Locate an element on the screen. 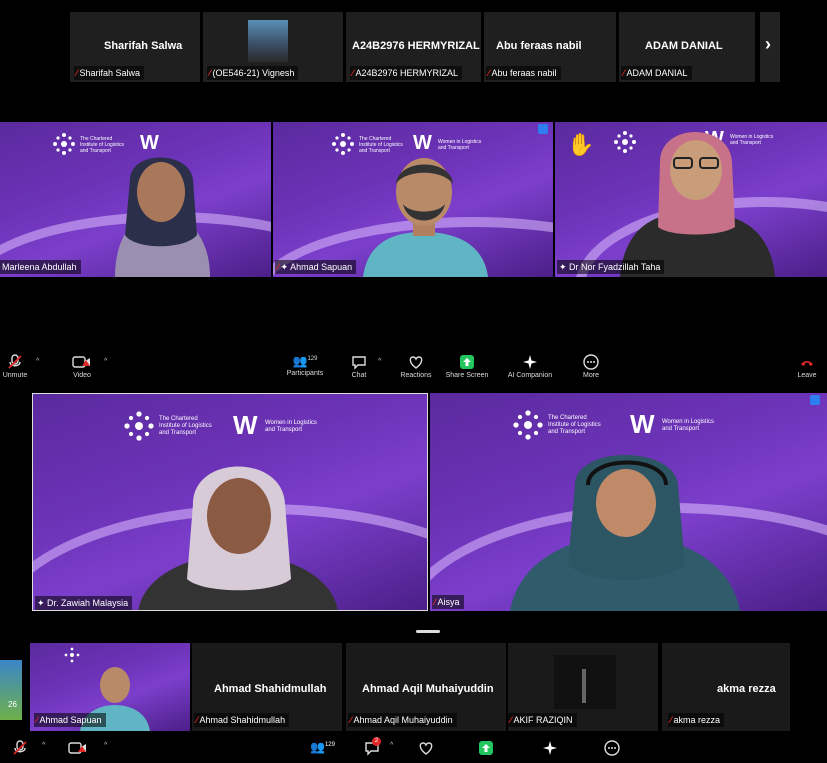 The width and height of the screenshot is (827, 763). participant-tile: ADAM DANIAL ⁄ ADAM DANIAL is located at coordinates (687, 47).